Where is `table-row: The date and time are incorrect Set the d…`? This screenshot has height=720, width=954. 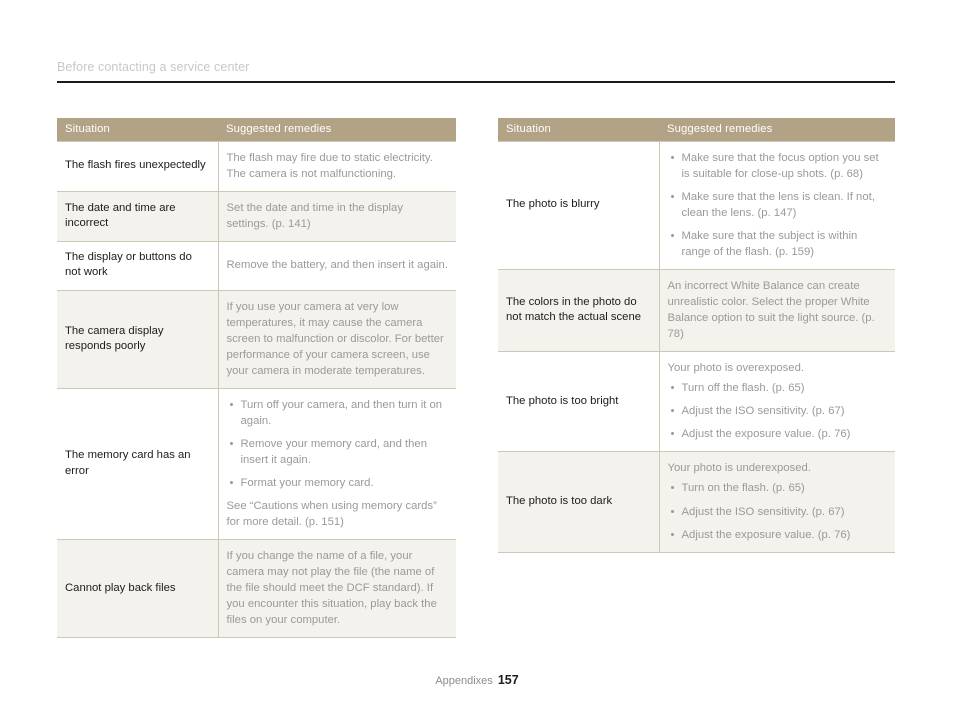 table-row: The date and time are incorrect Set the d… is located at coordinates (256, 217).